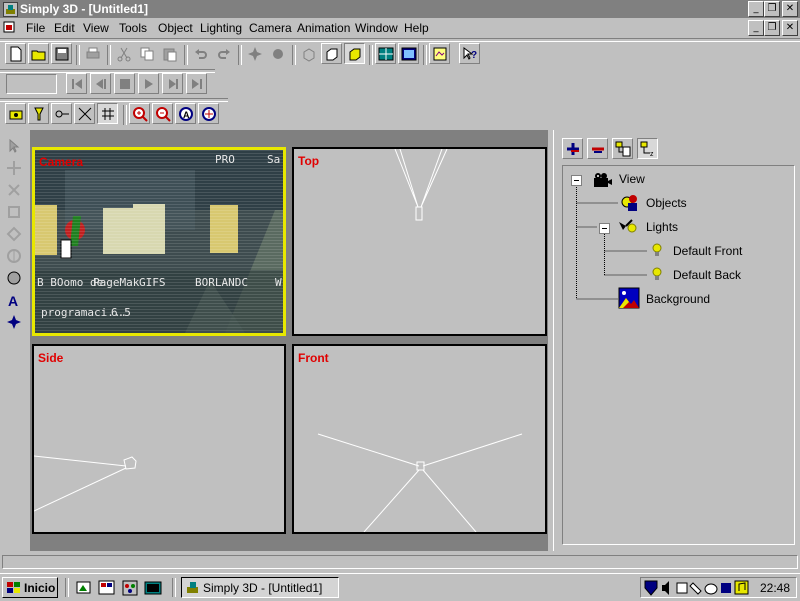  What do you see at coordinates (159, 439) in the screenshot?
I see `side-viewport: Side` at bounding box center [159, 439].